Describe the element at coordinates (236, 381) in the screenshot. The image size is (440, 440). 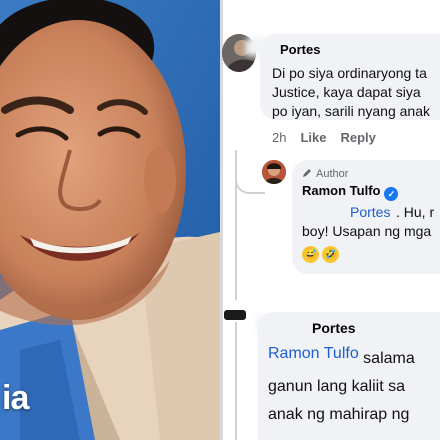
I see `thread-line` at that location.